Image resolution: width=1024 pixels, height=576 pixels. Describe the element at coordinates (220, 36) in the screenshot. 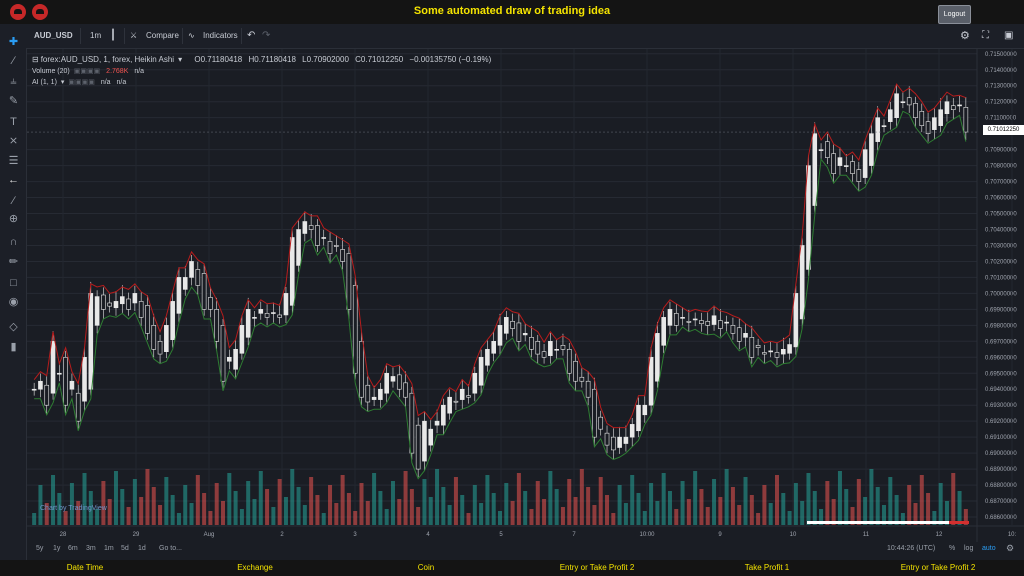

I see `indicators-button: Indicators` at that location.